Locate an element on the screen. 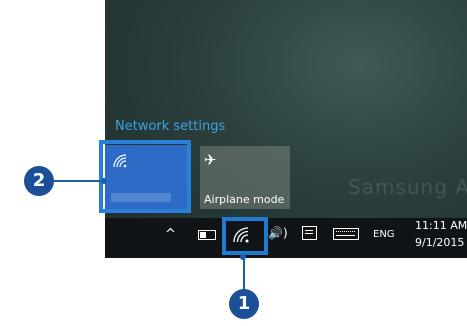  callout-highlight-wifi-tile is located at coordinates (145, 176).